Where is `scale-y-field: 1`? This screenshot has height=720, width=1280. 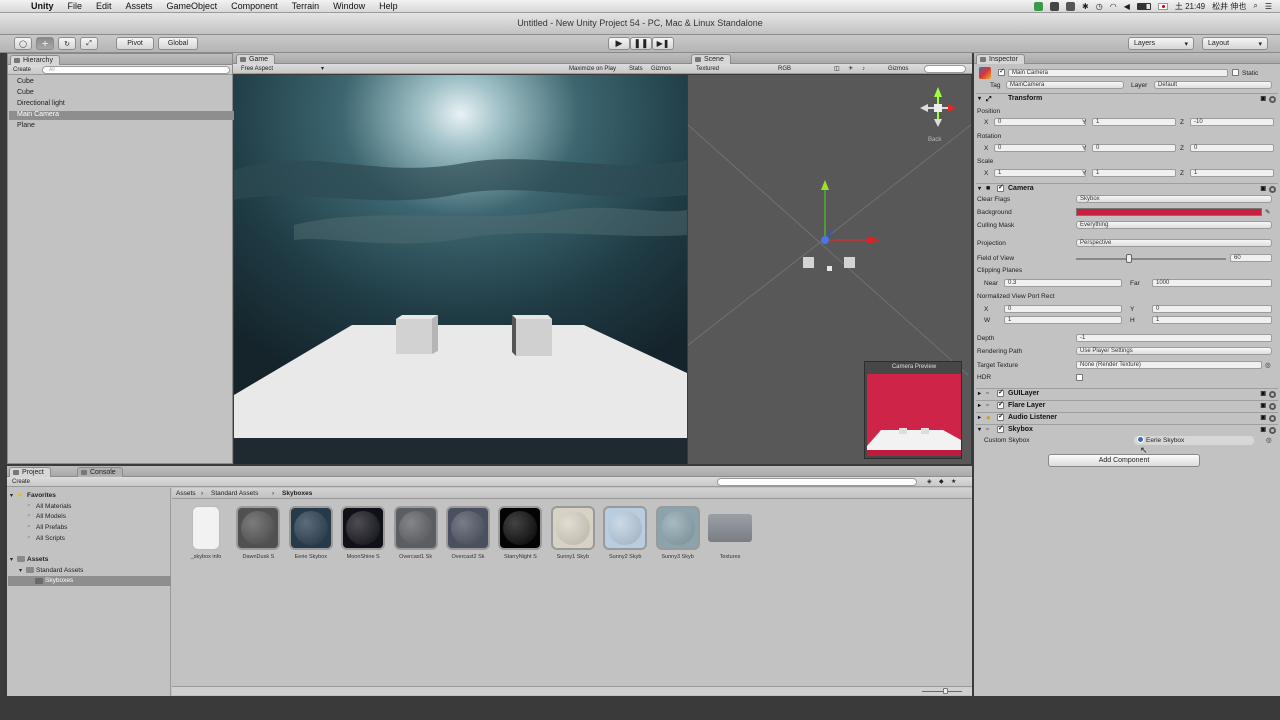 scale-y-field: 1 is located at coordinates (1134, 173).